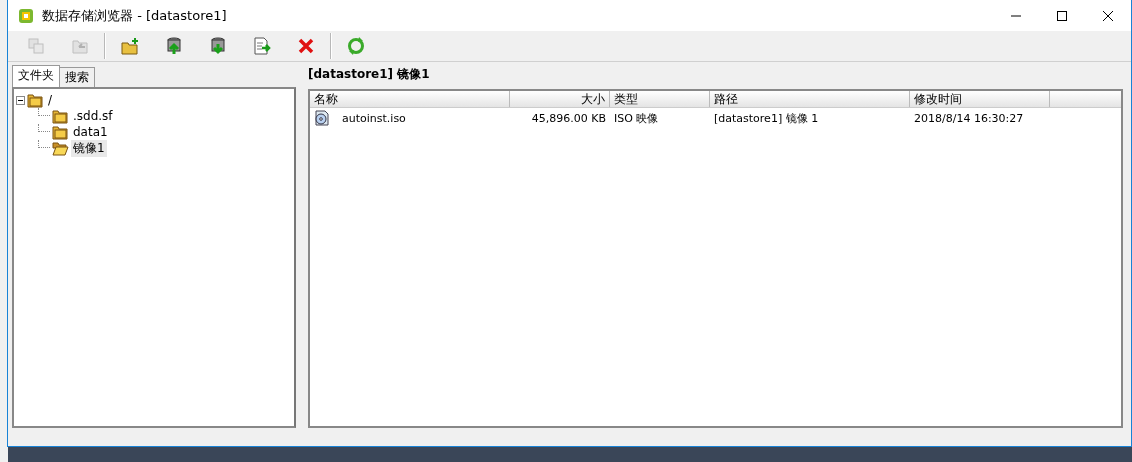 Image resolution: width=1132 pixels, height=462 pixels. Describe the element at coordinates (262, 46) in the screenshot. I see `document-arrow-icon` at that location.